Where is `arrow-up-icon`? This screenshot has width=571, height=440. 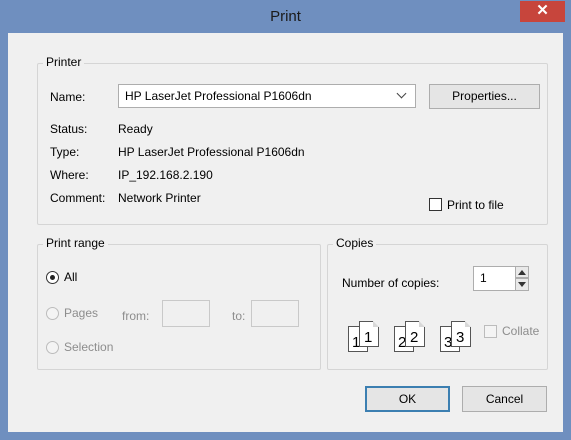 arrow-up-icon is located at coordinates (522, 272).